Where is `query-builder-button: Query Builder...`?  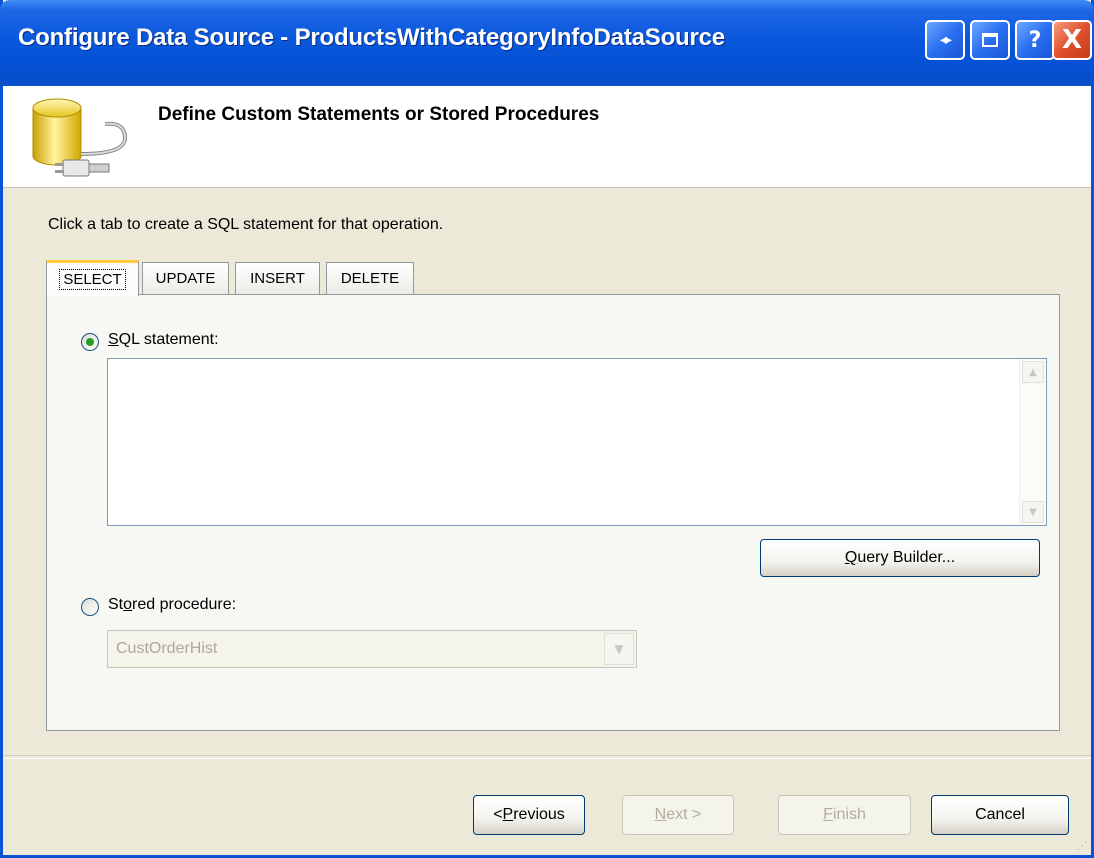 query-builder-button: Query Builder... is located at coordinates (900, 558).